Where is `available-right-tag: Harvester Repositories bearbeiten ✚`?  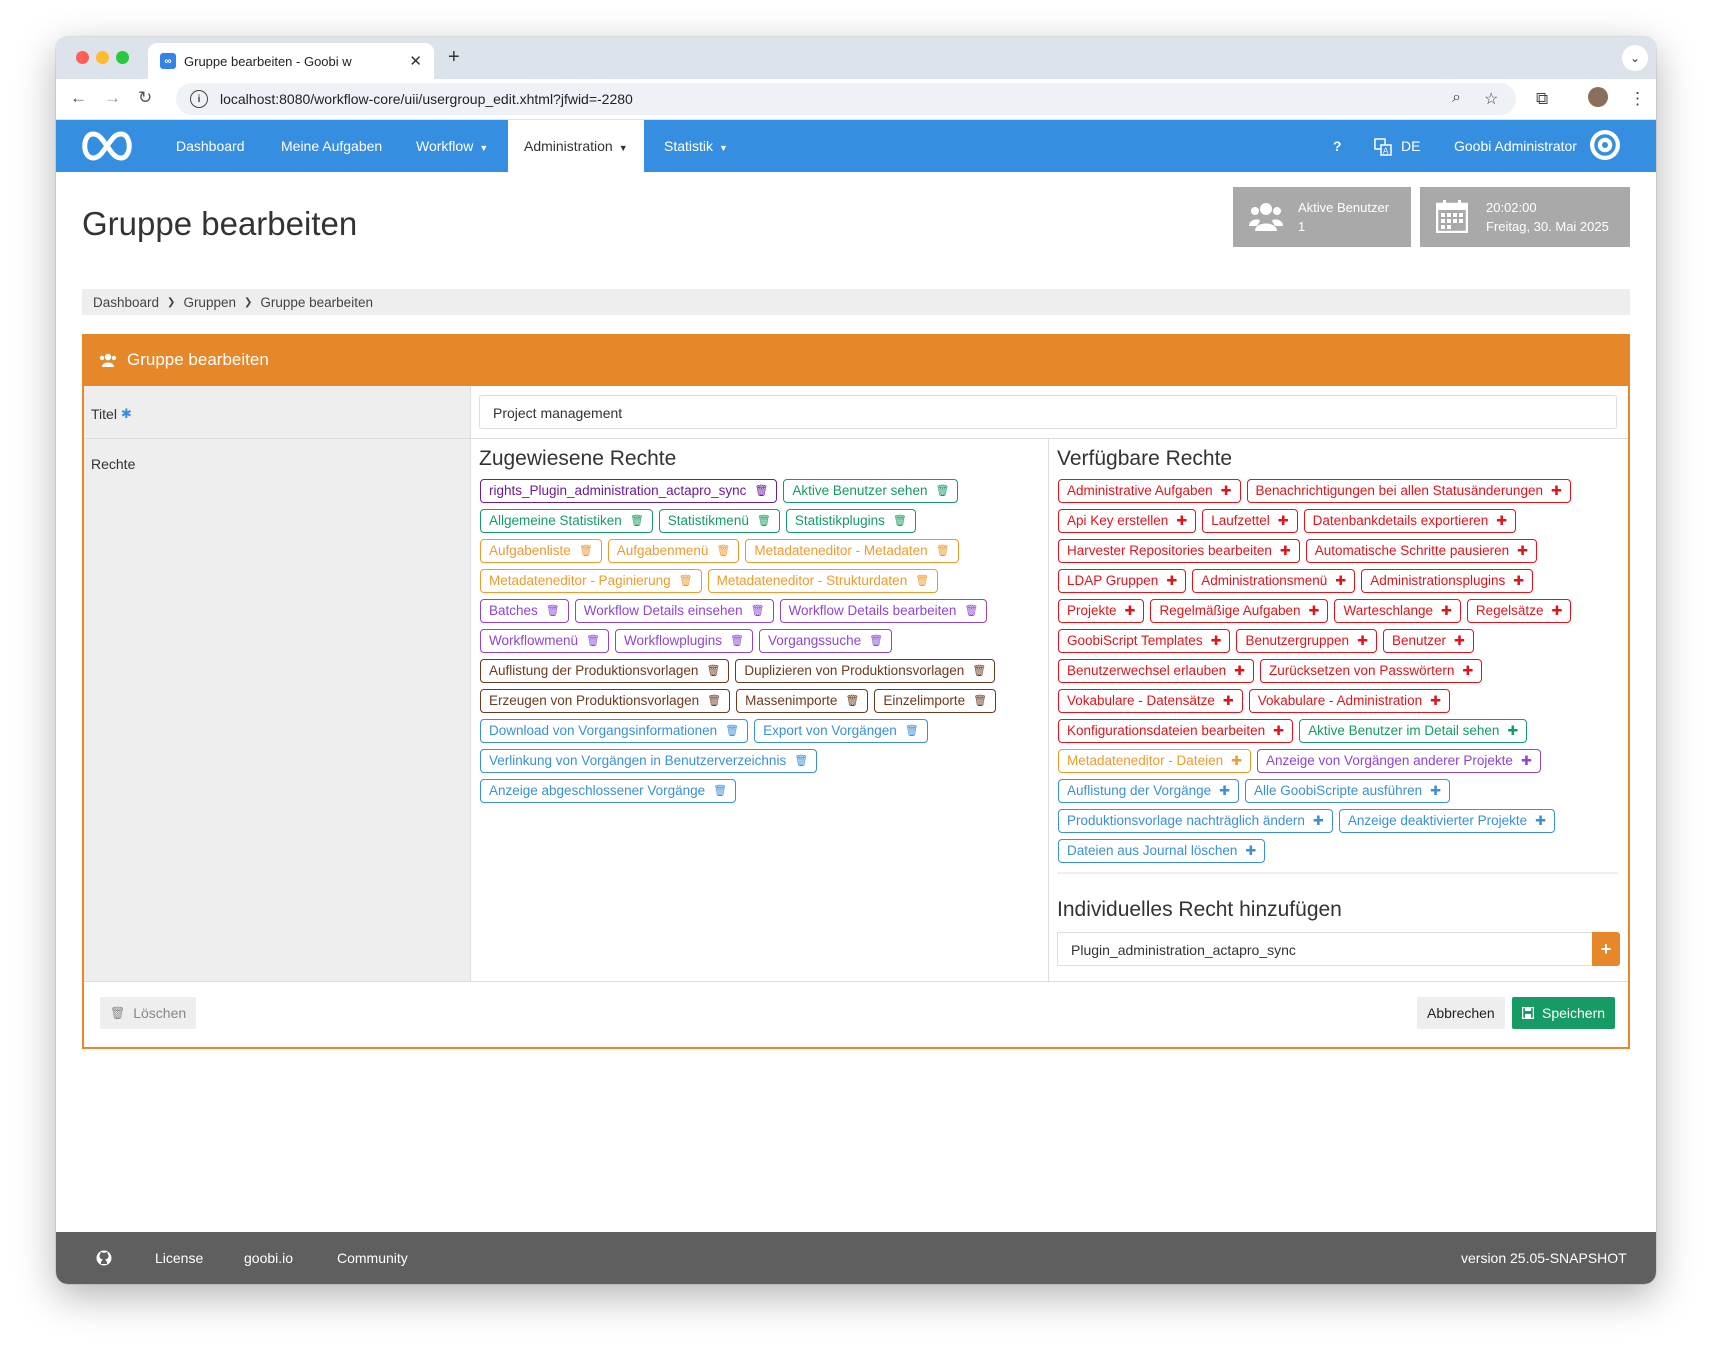 available-right-tag: Harvester Repositories bearbeiten ✚ is located at coordinates (1179, 551).